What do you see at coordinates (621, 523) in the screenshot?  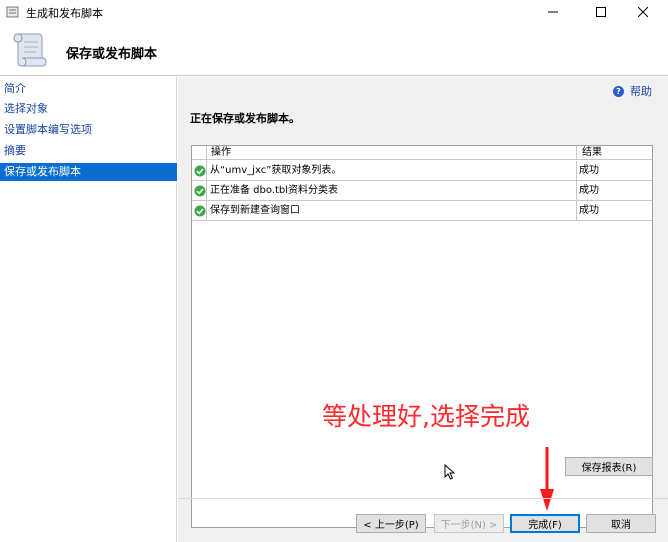 I see `cancel-button: 取消` at bounding box center [621, 523].